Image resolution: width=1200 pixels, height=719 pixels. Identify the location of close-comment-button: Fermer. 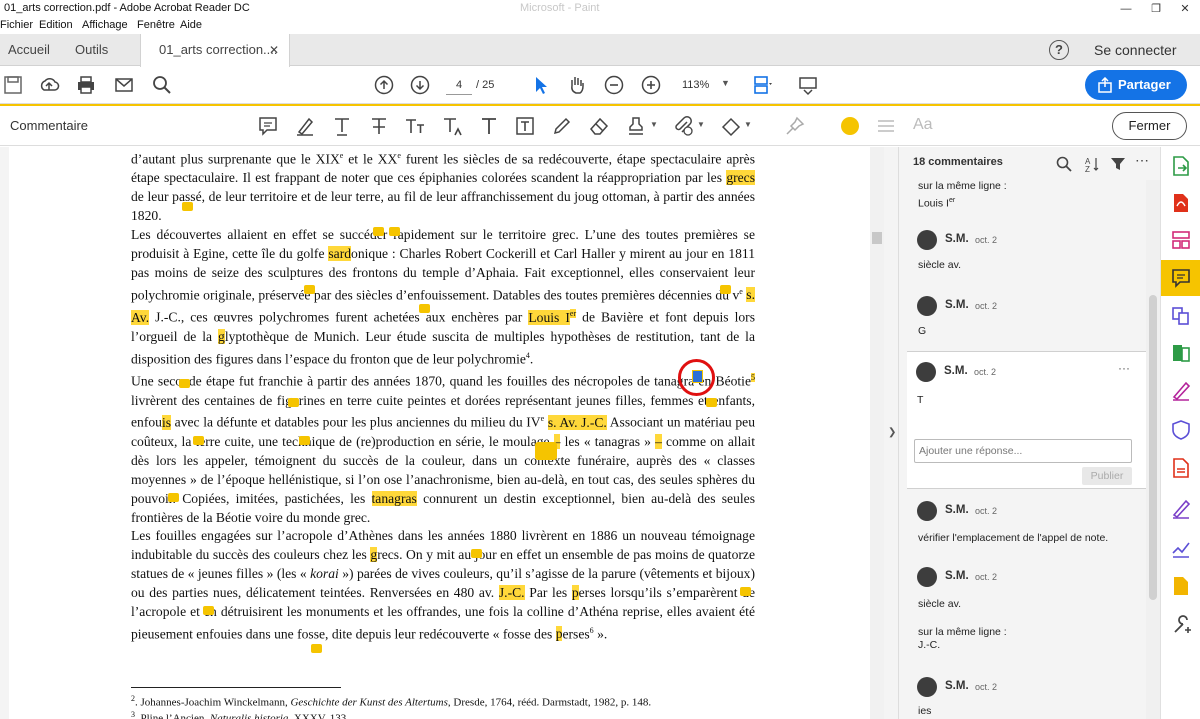
(1149, 126).